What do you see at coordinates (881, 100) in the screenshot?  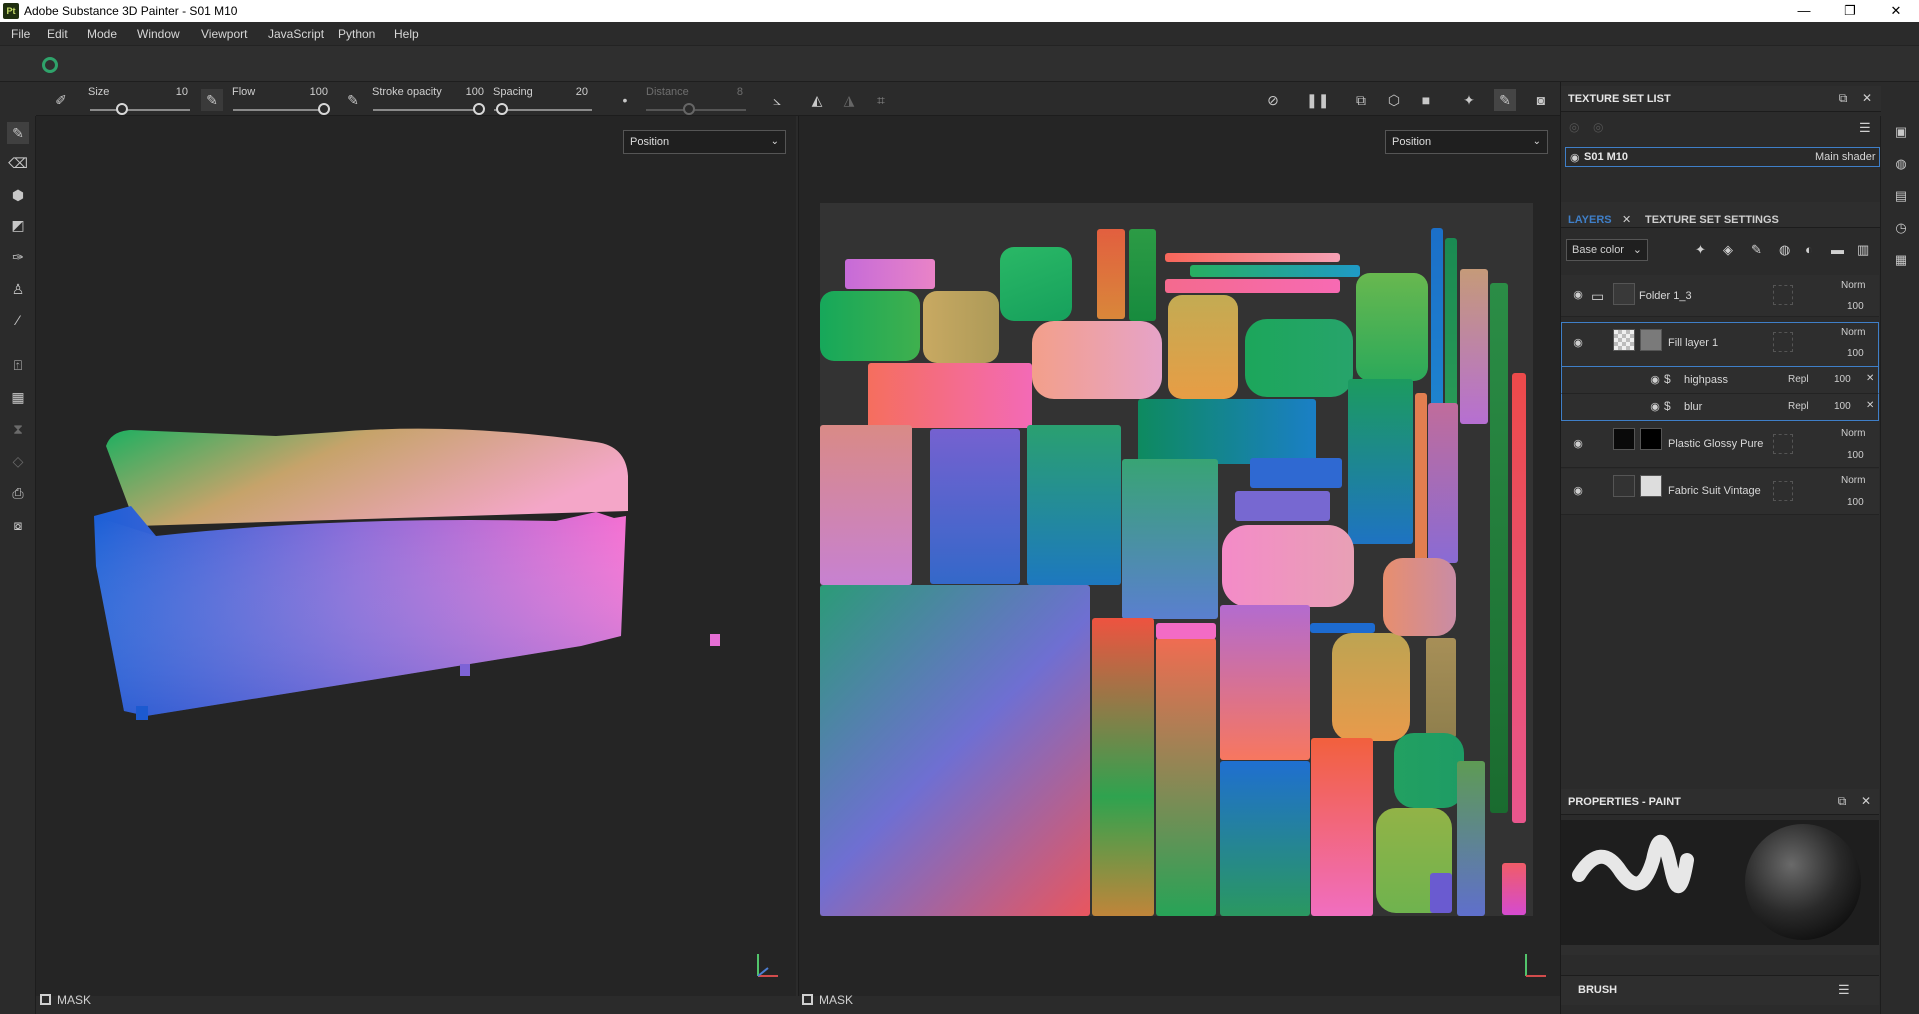 I see `symmetry-settings-icon: ⌗` at bounding box center [881, 100].